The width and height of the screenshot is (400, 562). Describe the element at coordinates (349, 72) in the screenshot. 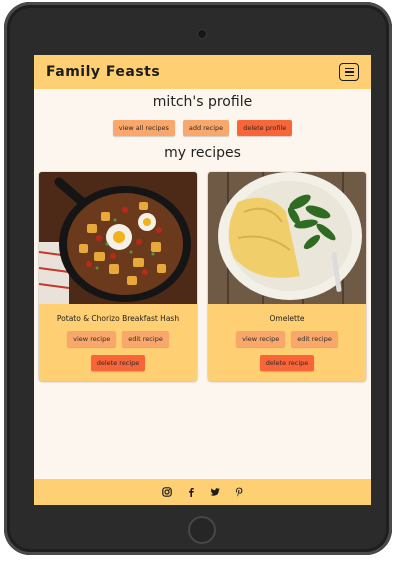

I see `hamburger-menu-icon` at that location.